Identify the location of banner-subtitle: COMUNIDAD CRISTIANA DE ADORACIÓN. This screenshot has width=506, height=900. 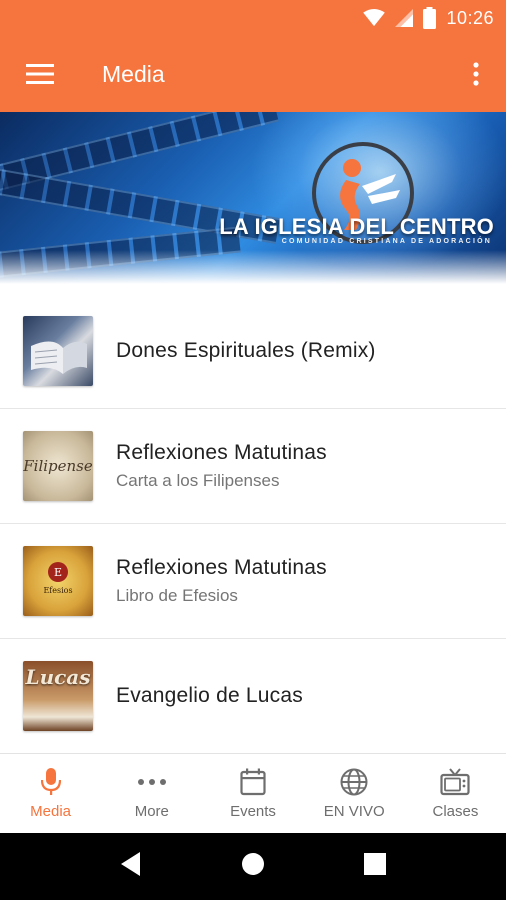
(386, 241).